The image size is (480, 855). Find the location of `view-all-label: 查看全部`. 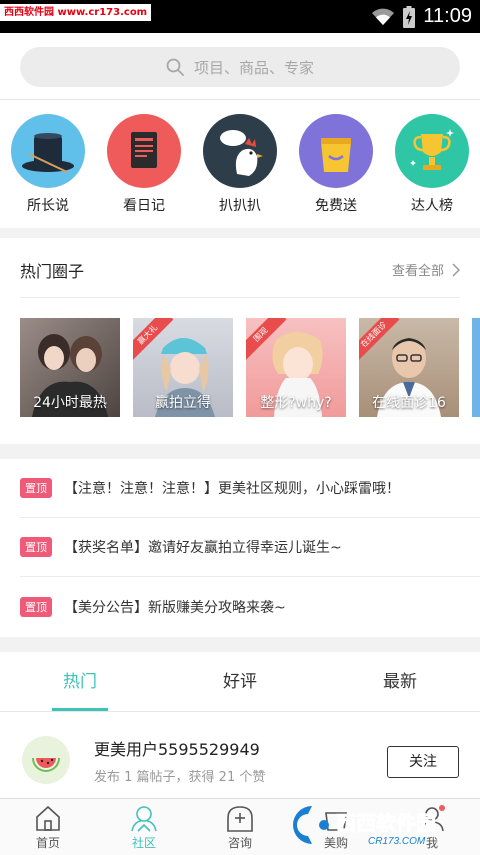

view-all-label: 查看全部 is located at coordinates (417, 271).